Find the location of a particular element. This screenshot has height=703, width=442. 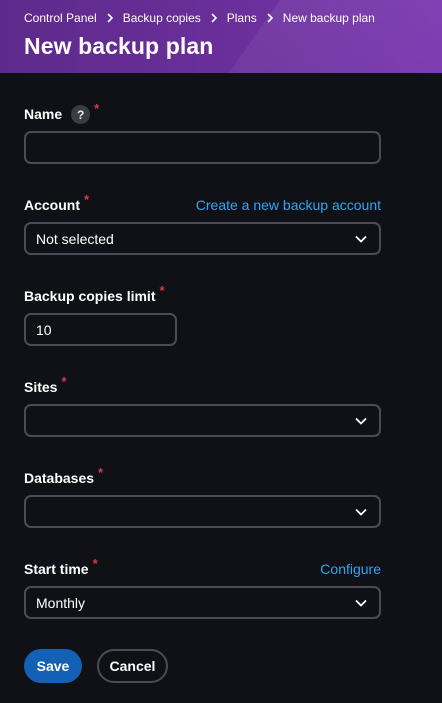

account-label: Account * is located at coordinates (56, 202).